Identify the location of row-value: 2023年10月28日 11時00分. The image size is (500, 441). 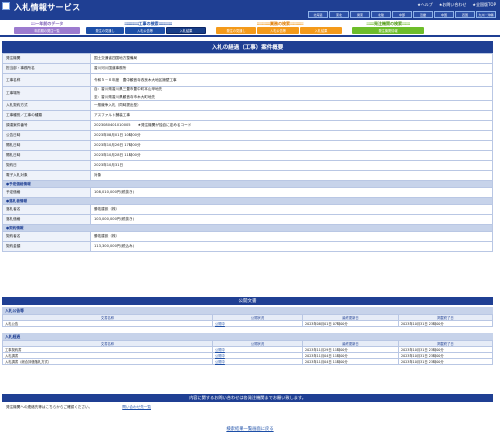
(291, 155).